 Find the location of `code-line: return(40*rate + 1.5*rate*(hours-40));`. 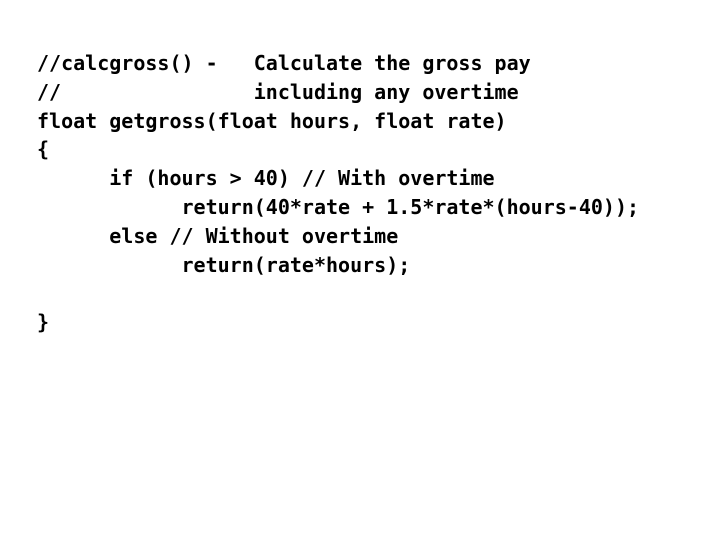

code-line: return(40*rate + 1.5*rate*(hours-40)); is located at coordinates (338, 206).